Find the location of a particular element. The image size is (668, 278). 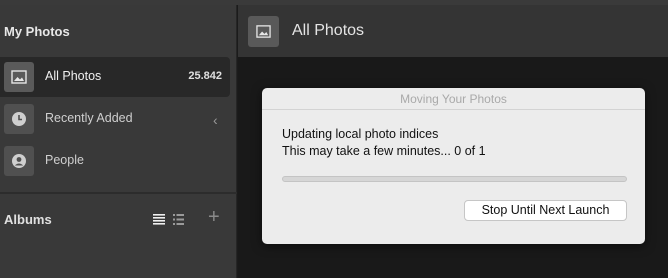

dialog-status: This may take a few minutes... 0 of 1 is located at coordinates (384, 151).